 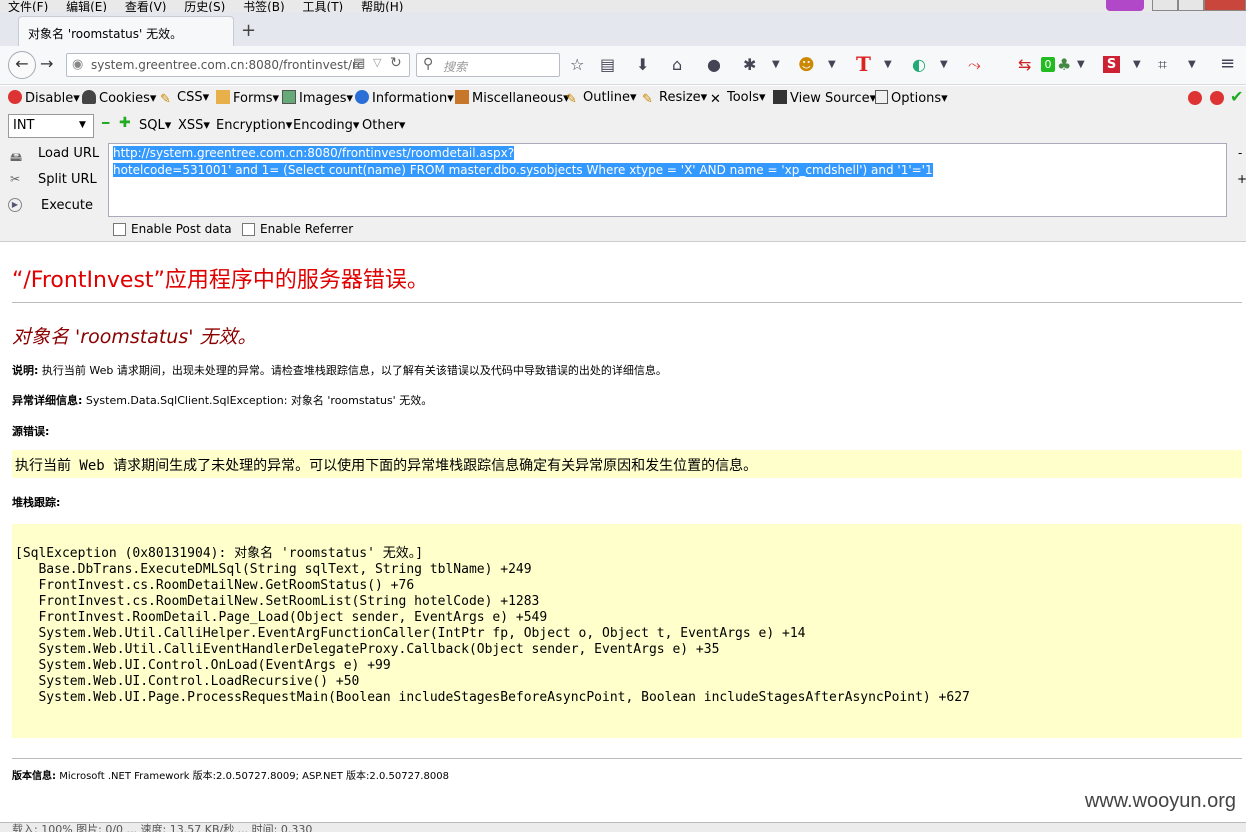 What do you see at coordinates (1236, 96) in the screenshot?
I see `checkmark-icon: ✔` at bounding box center [1236, 96].